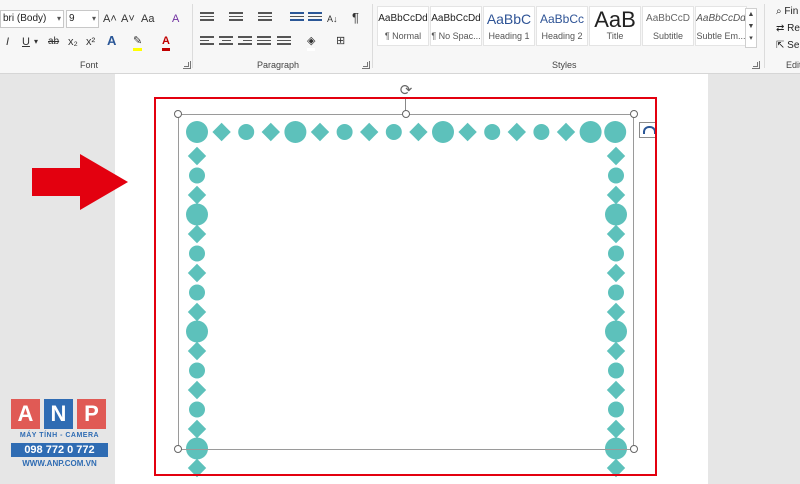 The image size is (800, 484). What do you see at coordinates (82, 19) in the screenshot?
I see `font-size-box: 9 ▾` at bounding box center [82, 19].